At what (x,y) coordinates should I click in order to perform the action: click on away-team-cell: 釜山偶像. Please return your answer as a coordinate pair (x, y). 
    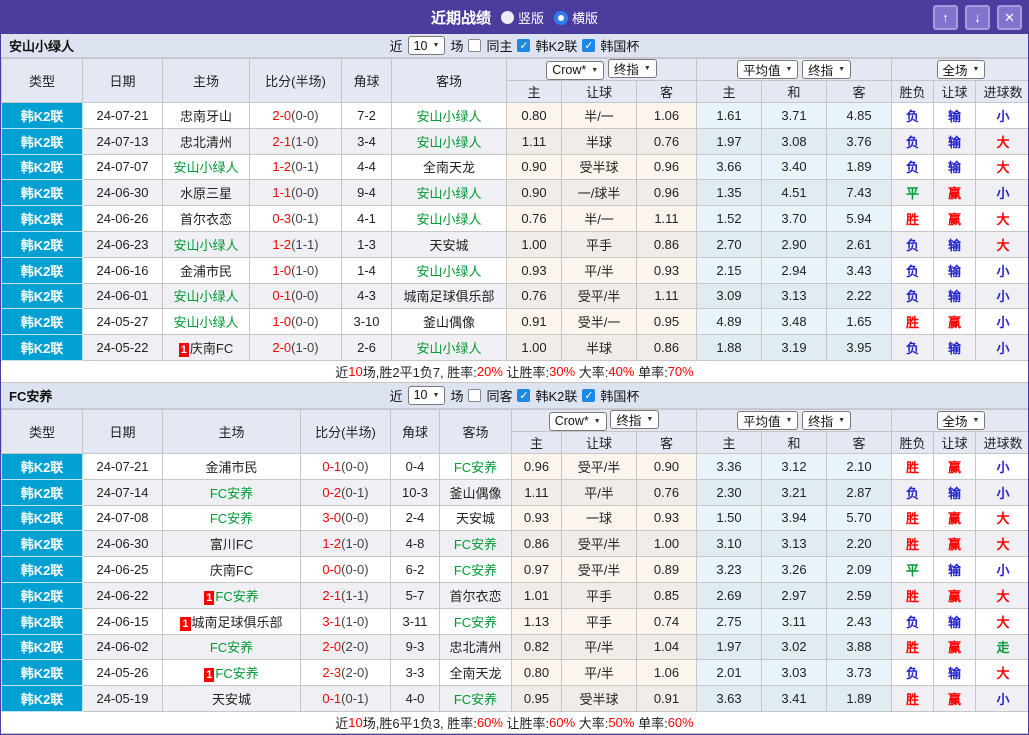
    Looking at the image, I should click on (449, 322).